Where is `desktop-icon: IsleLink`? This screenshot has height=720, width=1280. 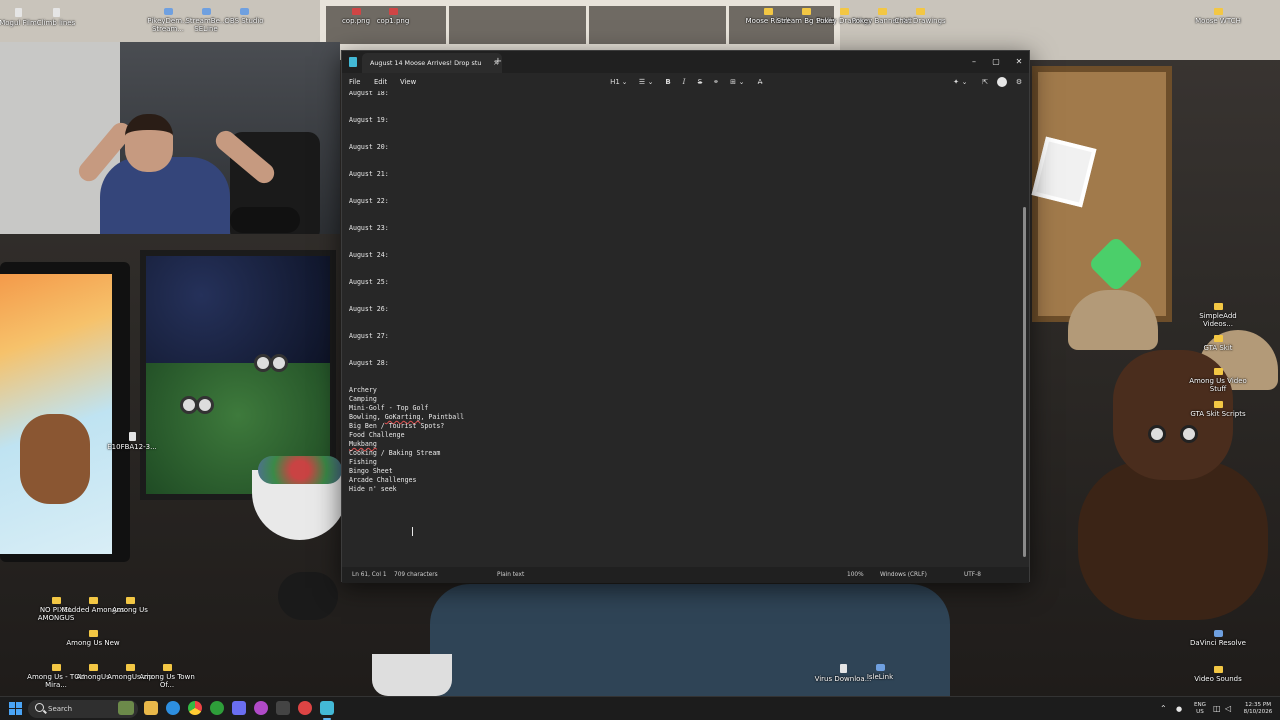
desktop-icon: IsleLink is located at coordinates (880, 672).